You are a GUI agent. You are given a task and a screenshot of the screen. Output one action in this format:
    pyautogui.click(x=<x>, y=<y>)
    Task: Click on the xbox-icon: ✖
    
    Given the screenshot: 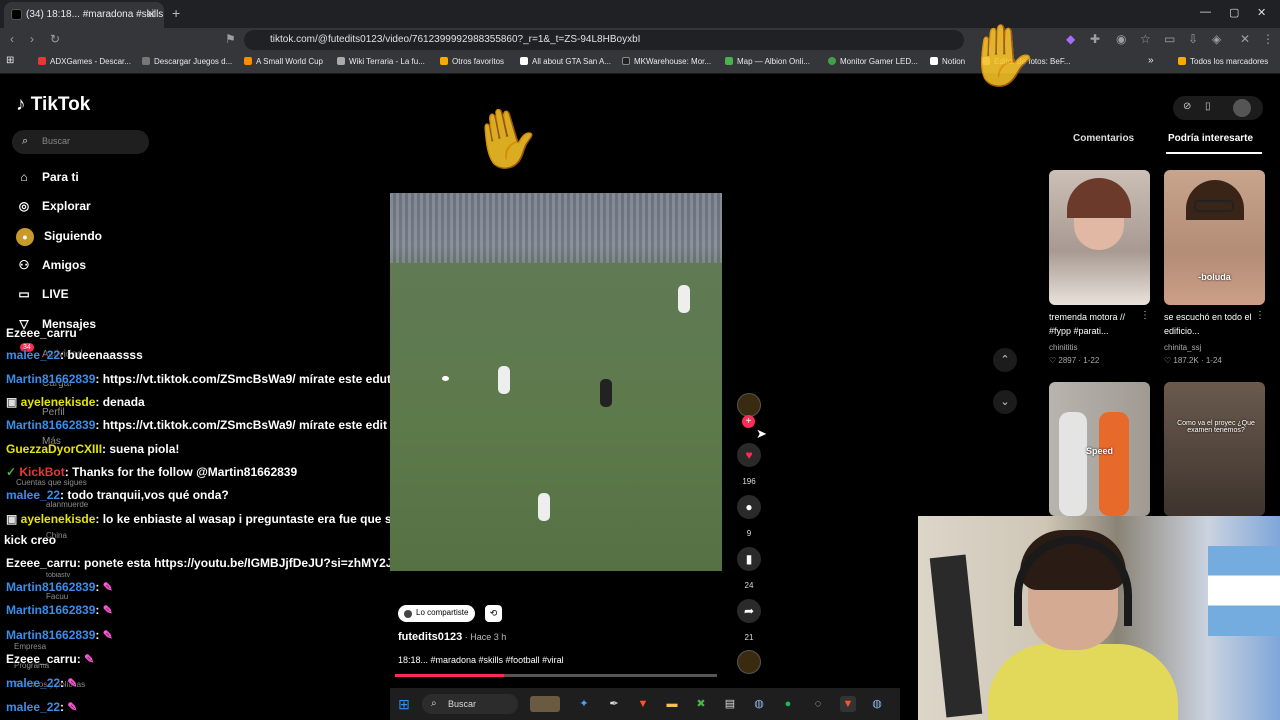 What is the action you would take?
    pyautogui.click(x=701, y=704)
    